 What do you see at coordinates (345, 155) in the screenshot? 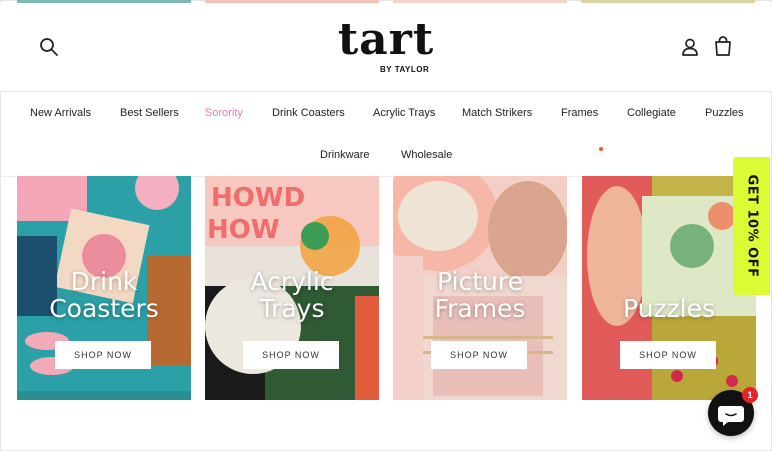
I see `nav-item-drinkware: Drinkware` at bounding box center [345, 155].